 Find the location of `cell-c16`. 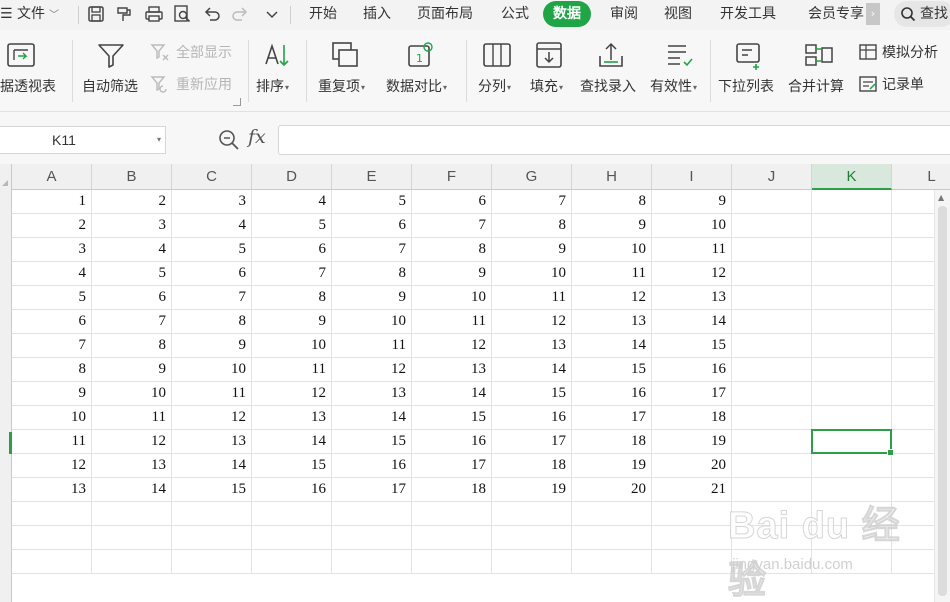

cell-c16 is located at coordinates (212, 562).